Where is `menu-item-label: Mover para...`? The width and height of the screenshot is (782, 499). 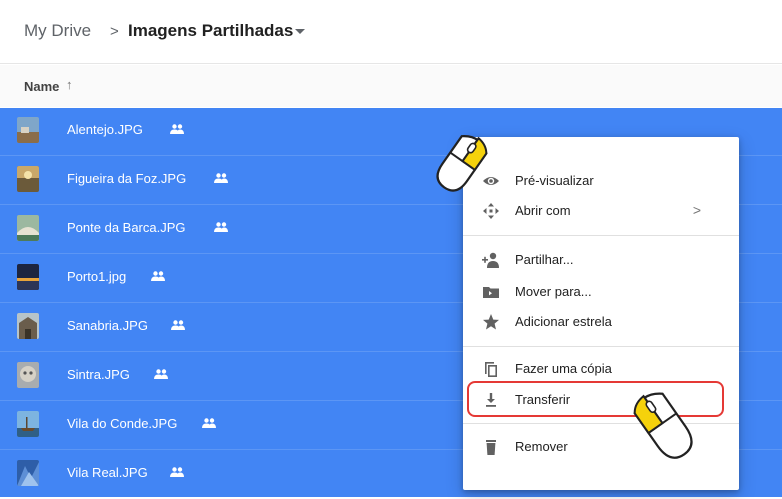
menu-item-label: Mover para... is located at coordinates (553, 291).